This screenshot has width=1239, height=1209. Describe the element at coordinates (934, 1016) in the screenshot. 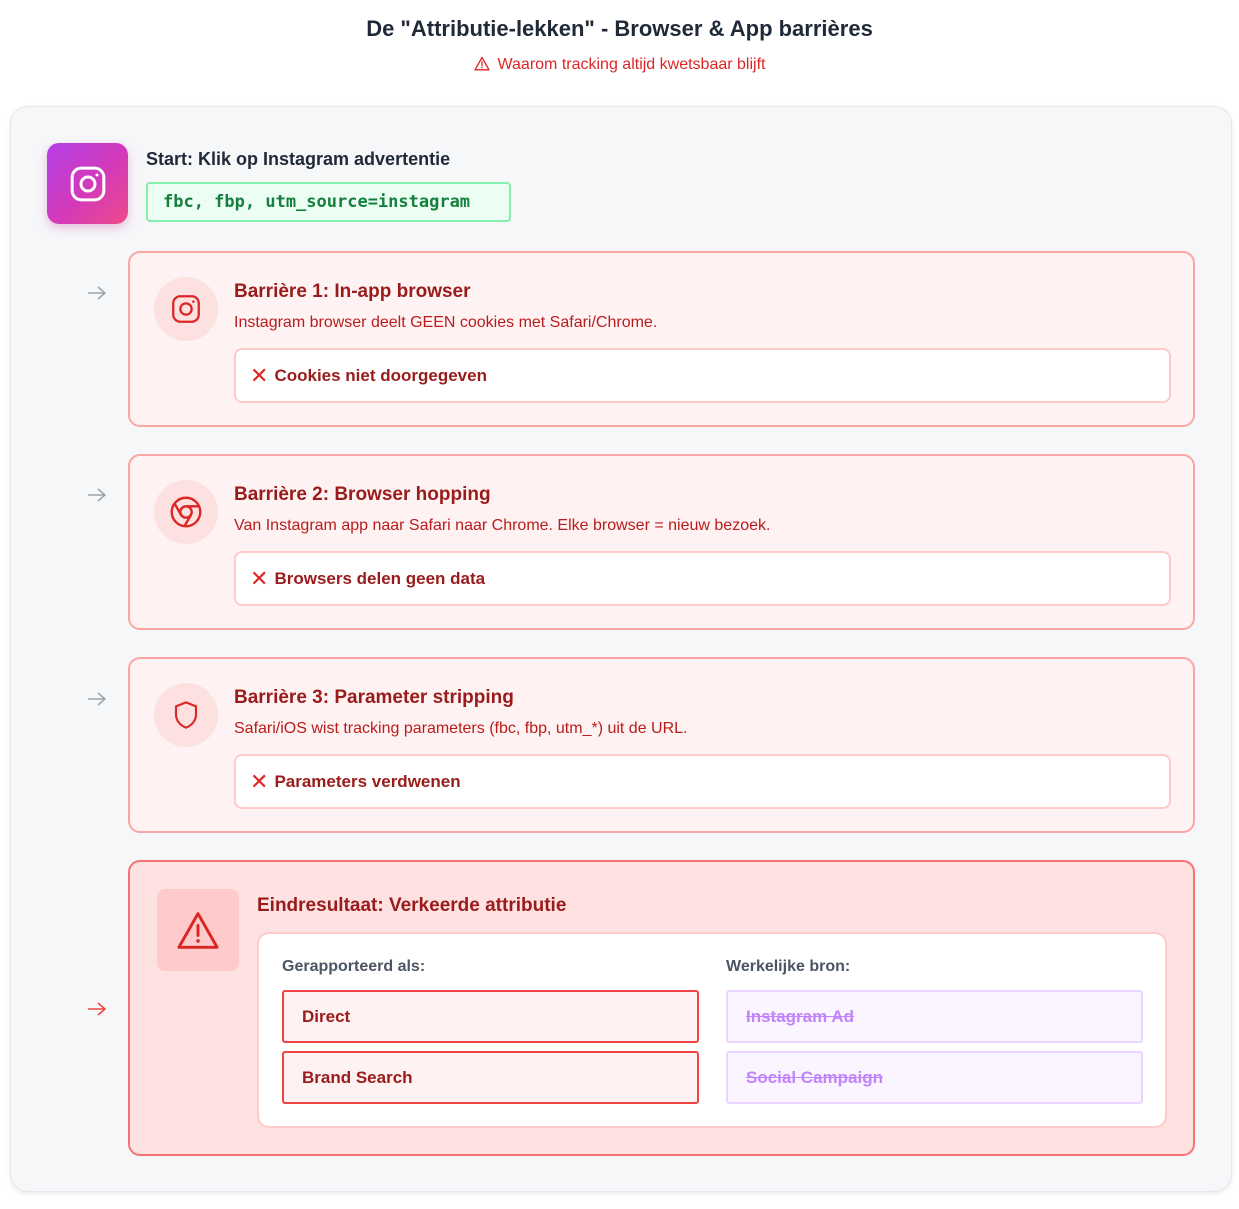

I see `actual-source-item: Instagram Ad` at that location.